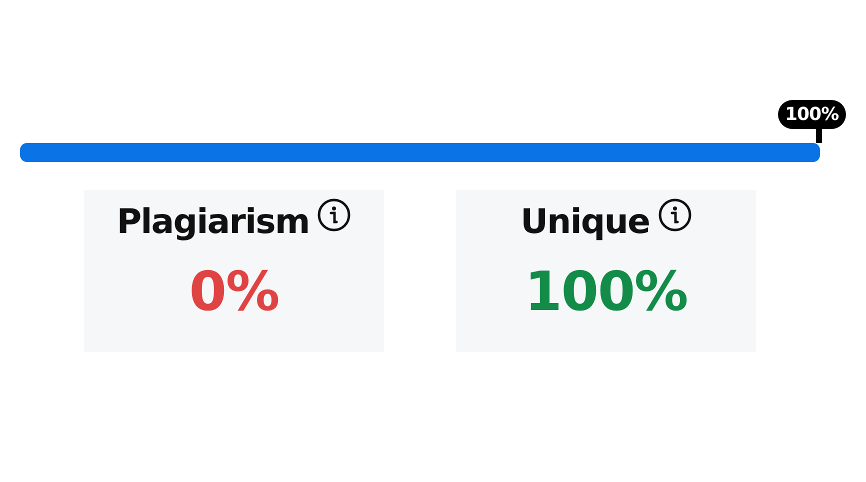 This screenshot has height=482, width=866. Describe the element at coordinates (585, 222) in the screenshot. I see `metric-title: Unique` at that location.